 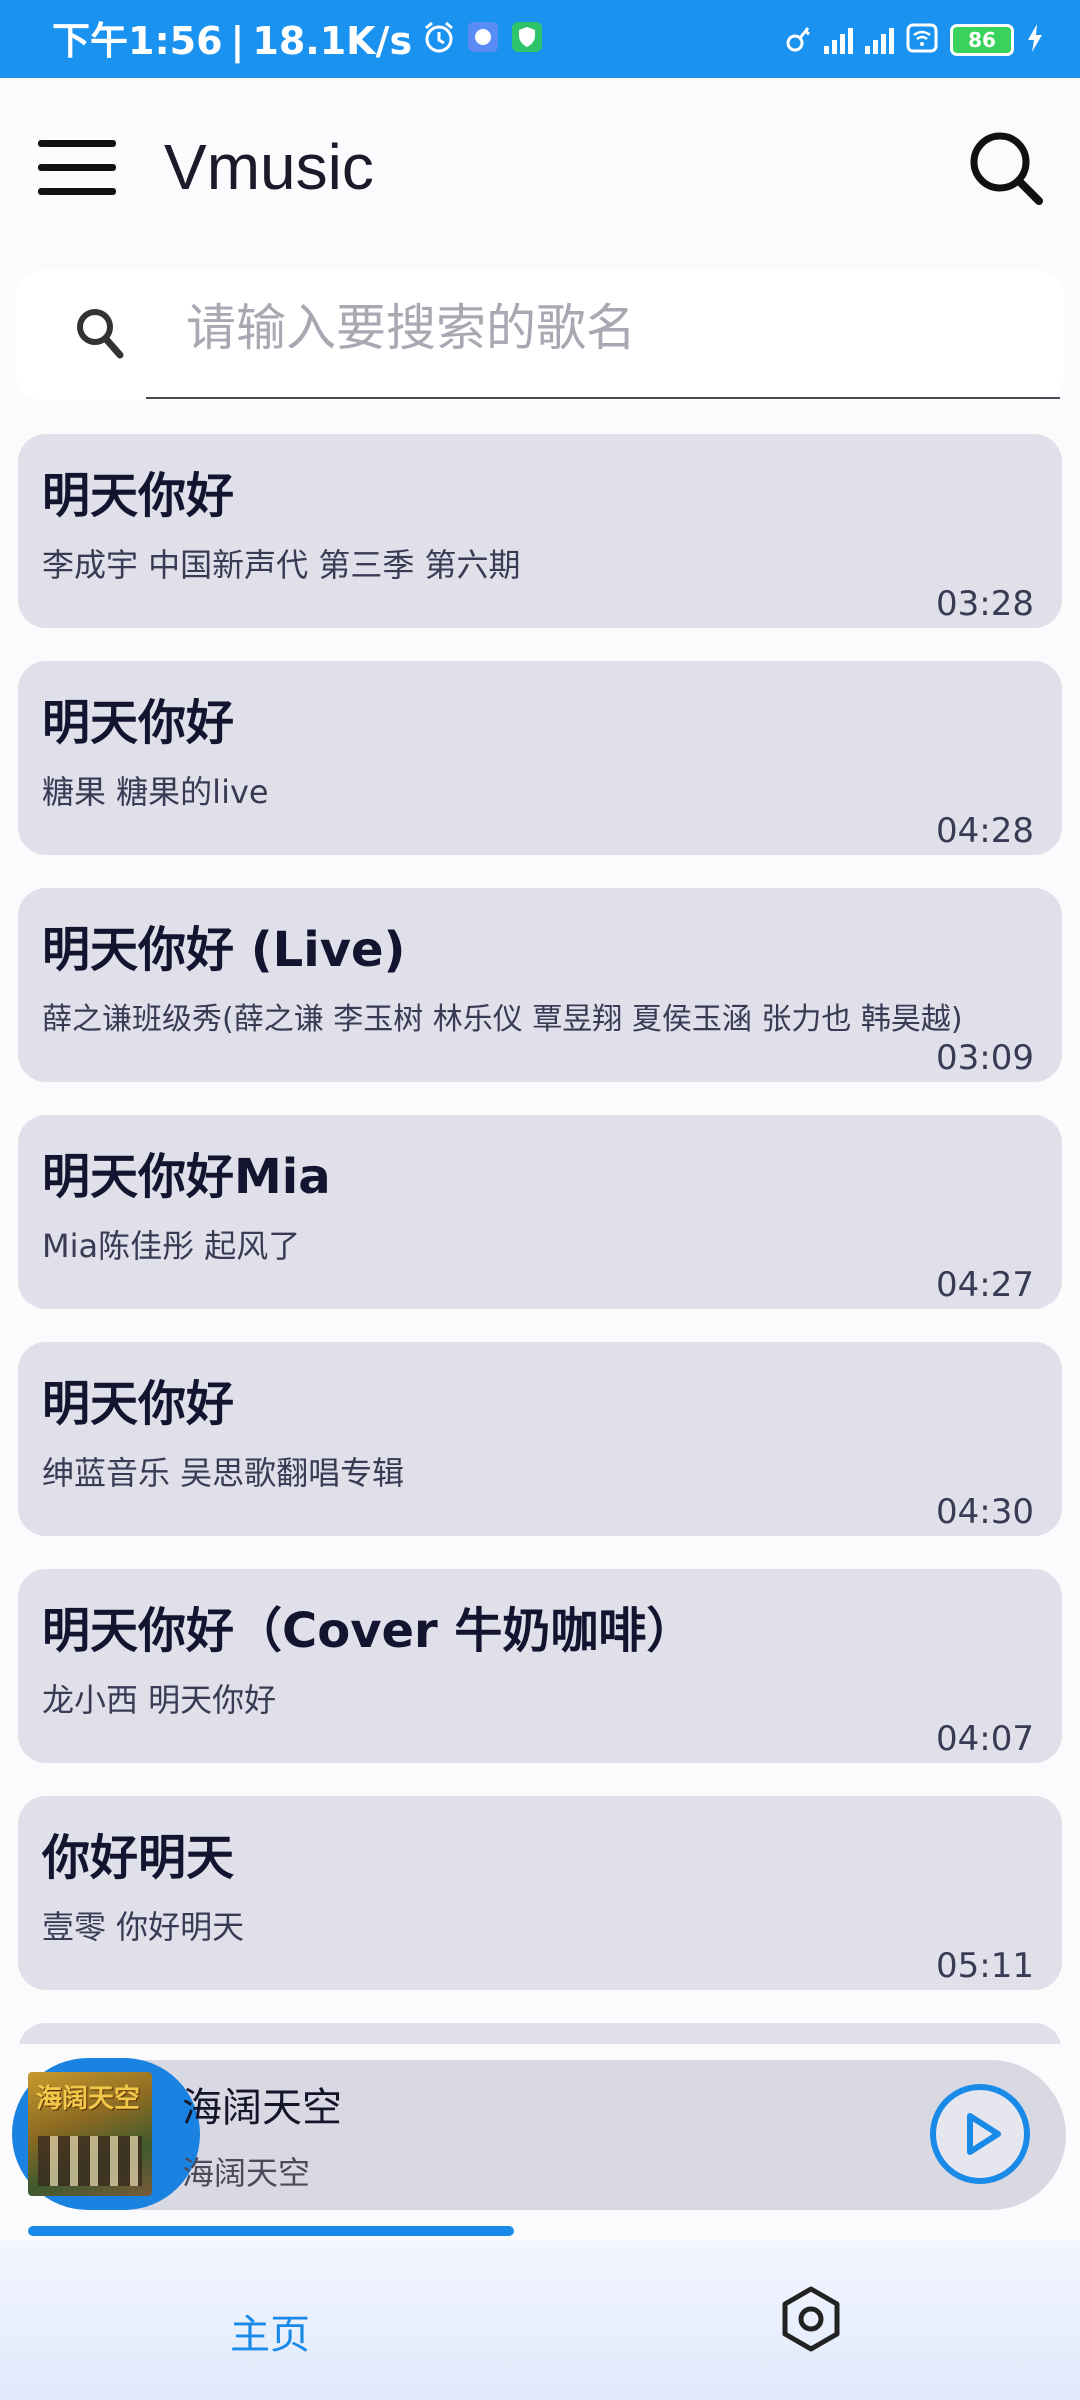 I want to click on status-left: 下午1:56 | 18.1K/s, so click(x=298, y=40).